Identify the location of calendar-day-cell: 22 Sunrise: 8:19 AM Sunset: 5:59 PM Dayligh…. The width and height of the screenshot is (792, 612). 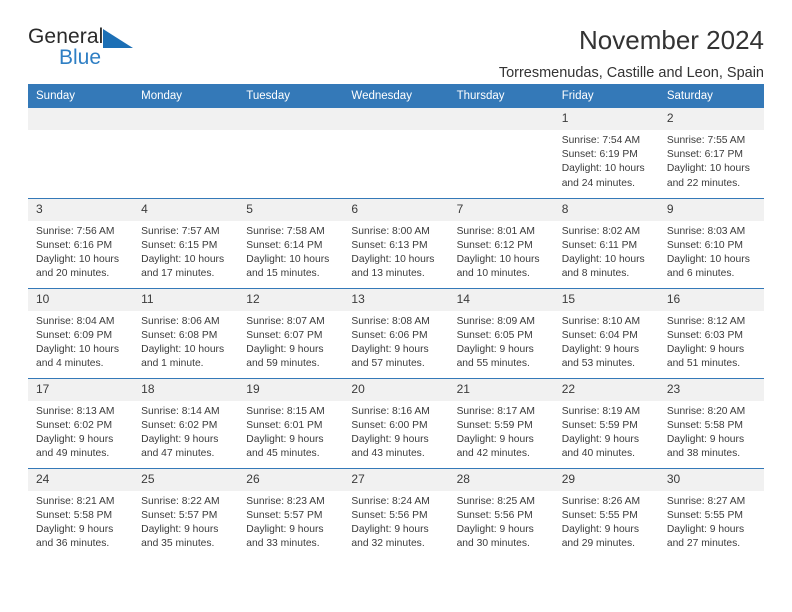
(606, 422).